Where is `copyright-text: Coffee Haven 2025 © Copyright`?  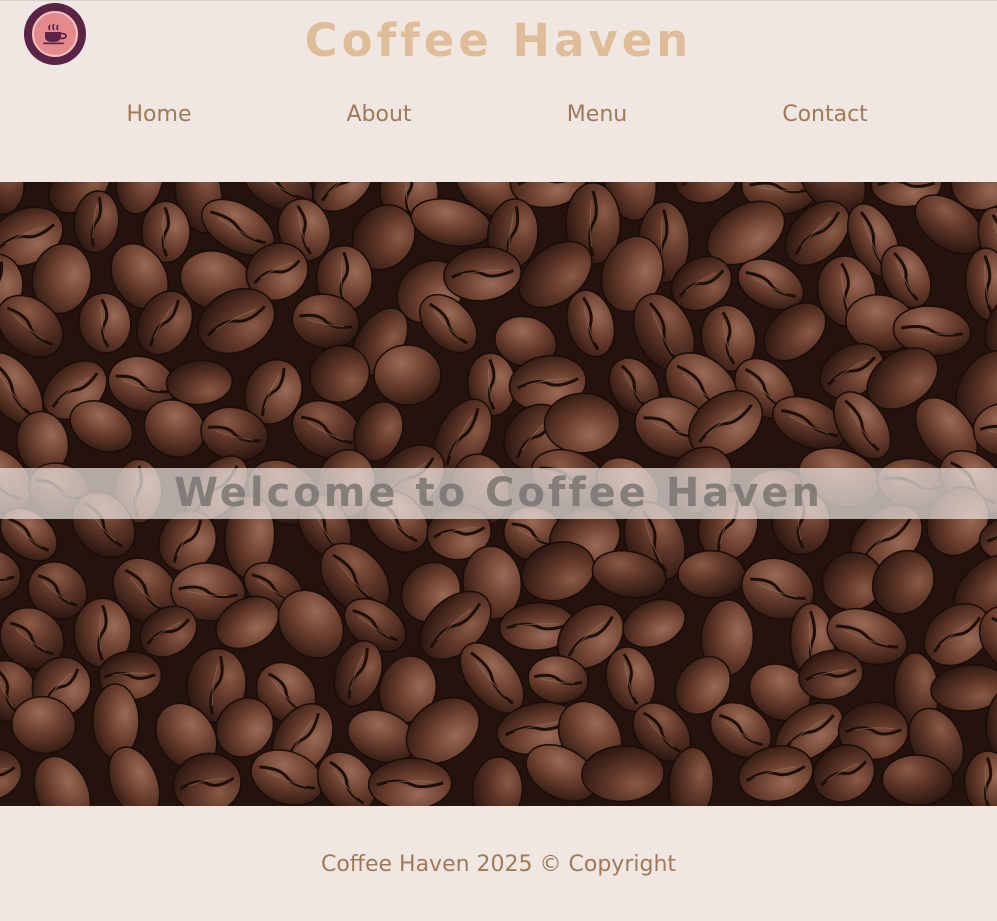
copyright-text: Coffee Haven 2025 © Copyright is located at coordinates (498, 864).